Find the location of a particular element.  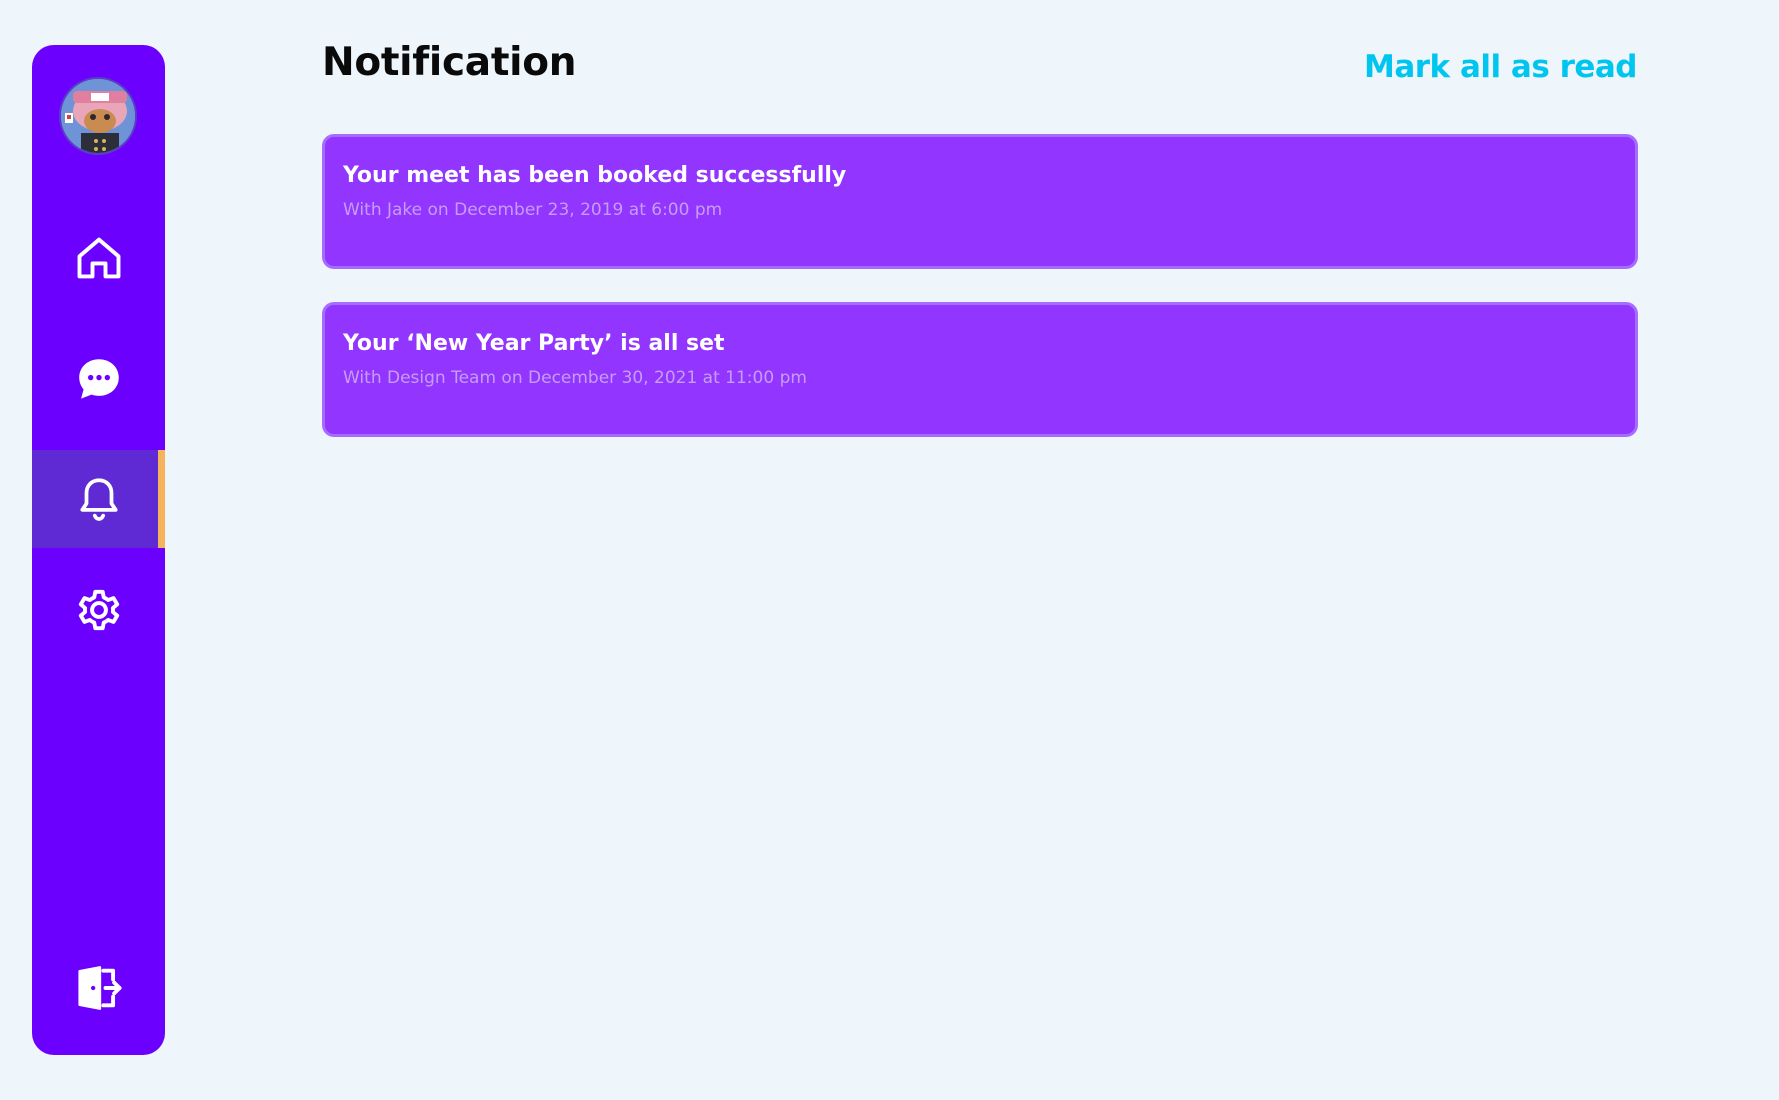

logout-icon is located at coordinates (99, 988).